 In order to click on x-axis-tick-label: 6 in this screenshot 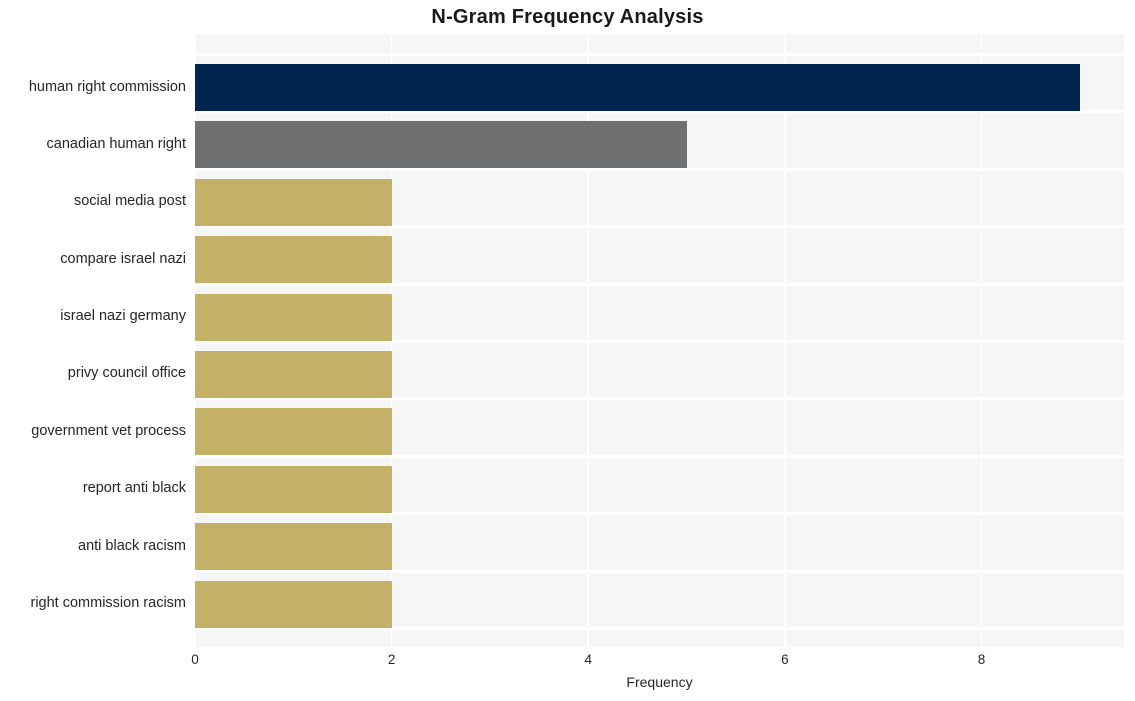, I will do `click(785, 659)`.